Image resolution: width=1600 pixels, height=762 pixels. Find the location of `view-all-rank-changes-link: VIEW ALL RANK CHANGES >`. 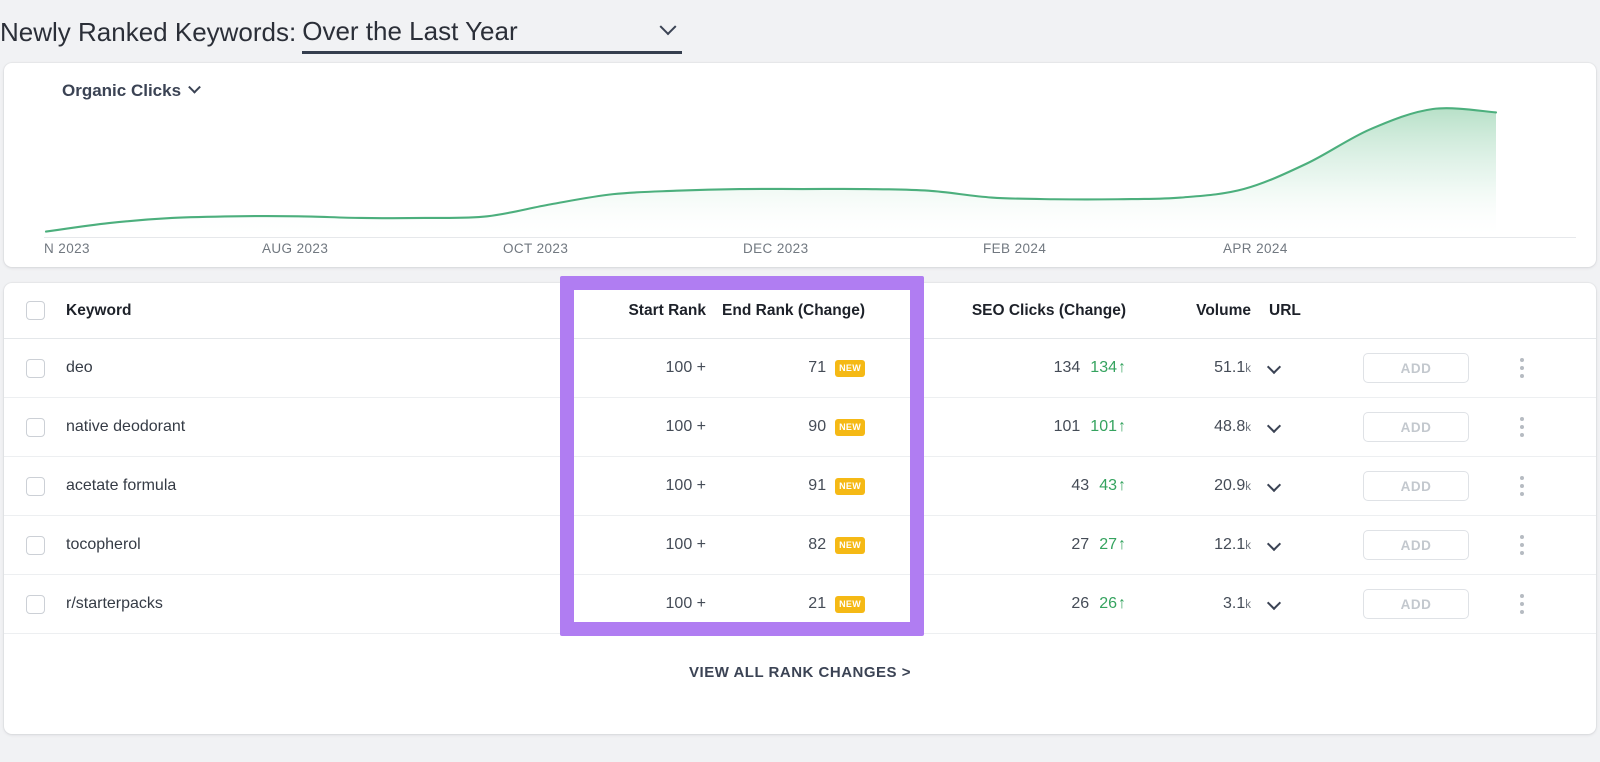

view-all-rank-changes-link: VIEW ALL RANK CHANGES > is located at coordinates (800, 672).